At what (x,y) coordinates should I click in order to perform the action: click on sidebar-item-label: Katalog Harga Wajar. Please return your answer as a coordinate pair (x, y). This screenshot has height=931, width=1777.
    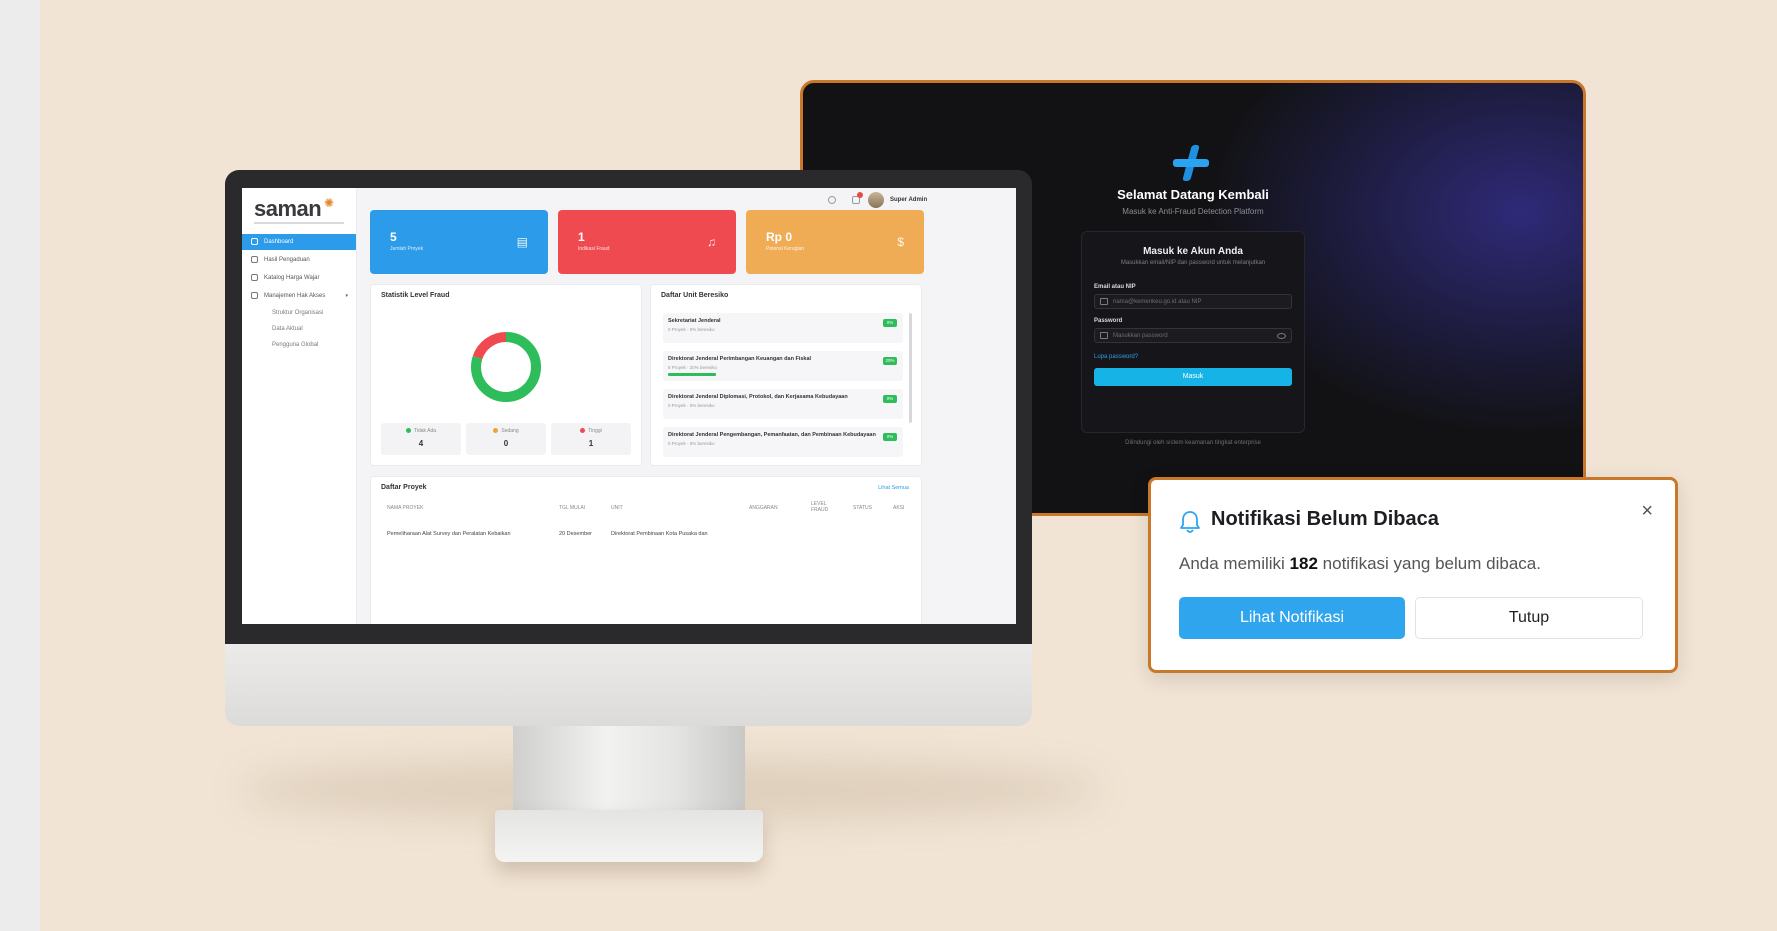
    Looking at the image, I should click on (292, 278).